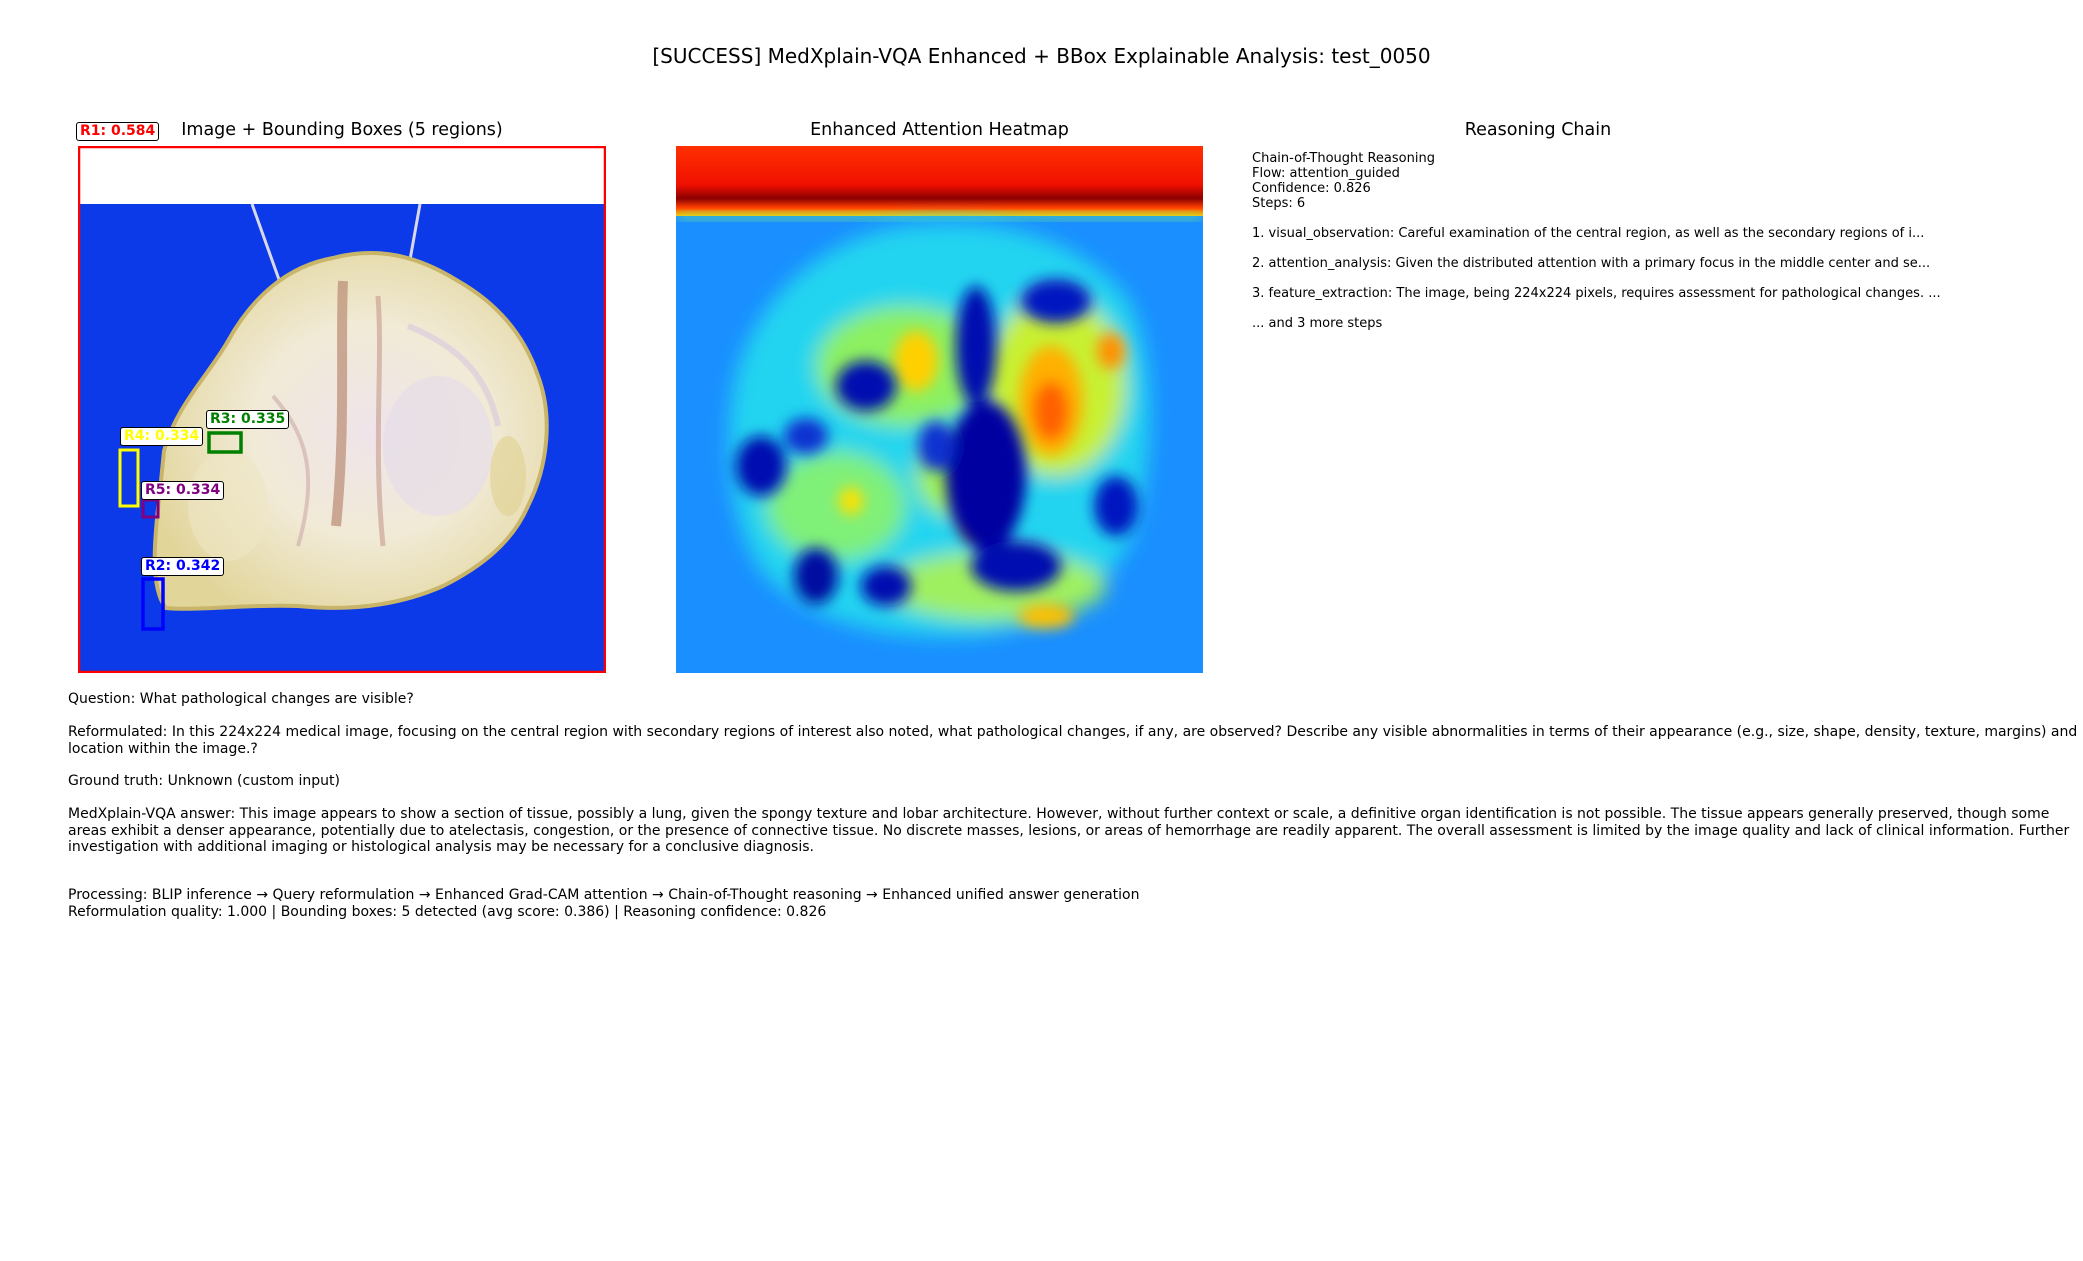 The image size is (2083, 1261). What do you see at coordinates (1326, 173) in the screenshot?
I see `reasoning-flow: Flow: attention_guided` at bounding box center [1326, 173].